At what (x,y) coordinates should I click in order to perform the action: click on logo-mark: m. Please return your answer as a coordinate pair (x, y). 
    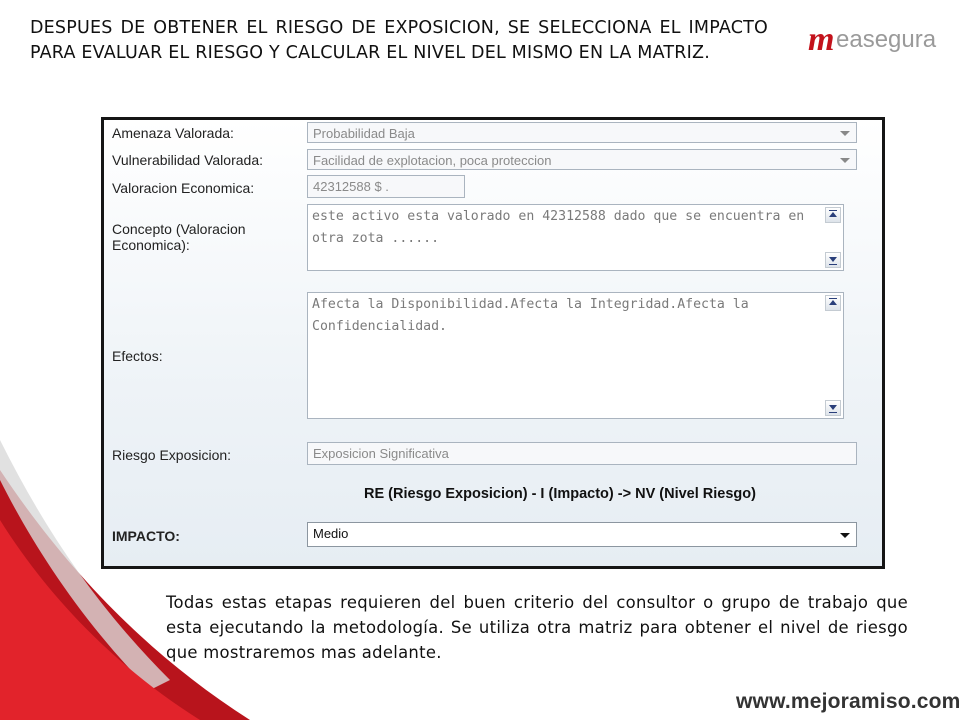
    Looking at the image, I should click on (821, 39).